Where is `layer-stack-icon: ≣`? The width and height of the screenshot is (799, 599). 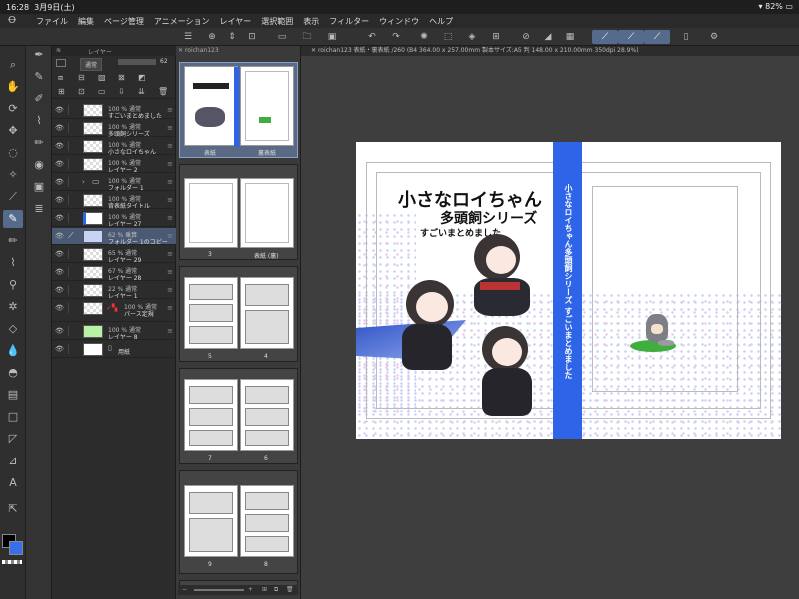 layer-stack-icon: ≣ is located at coordinates (39, 209).